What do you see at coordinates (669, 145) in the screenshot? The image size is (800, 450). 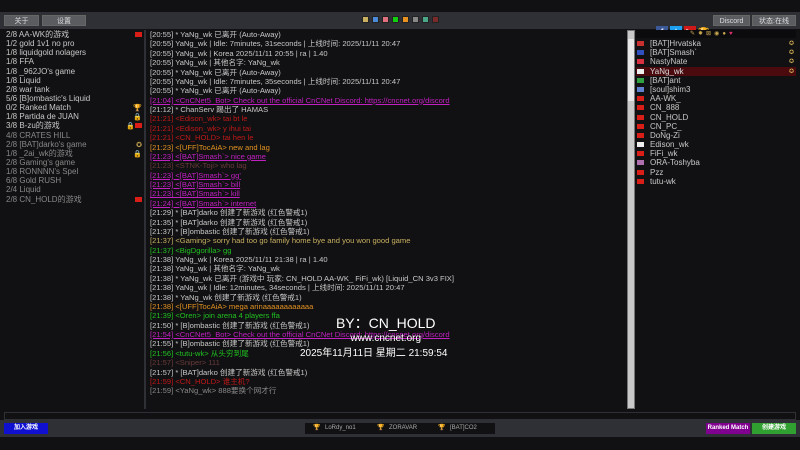 I see `user-name: Edison_wk` at bounding box center [669, 145].